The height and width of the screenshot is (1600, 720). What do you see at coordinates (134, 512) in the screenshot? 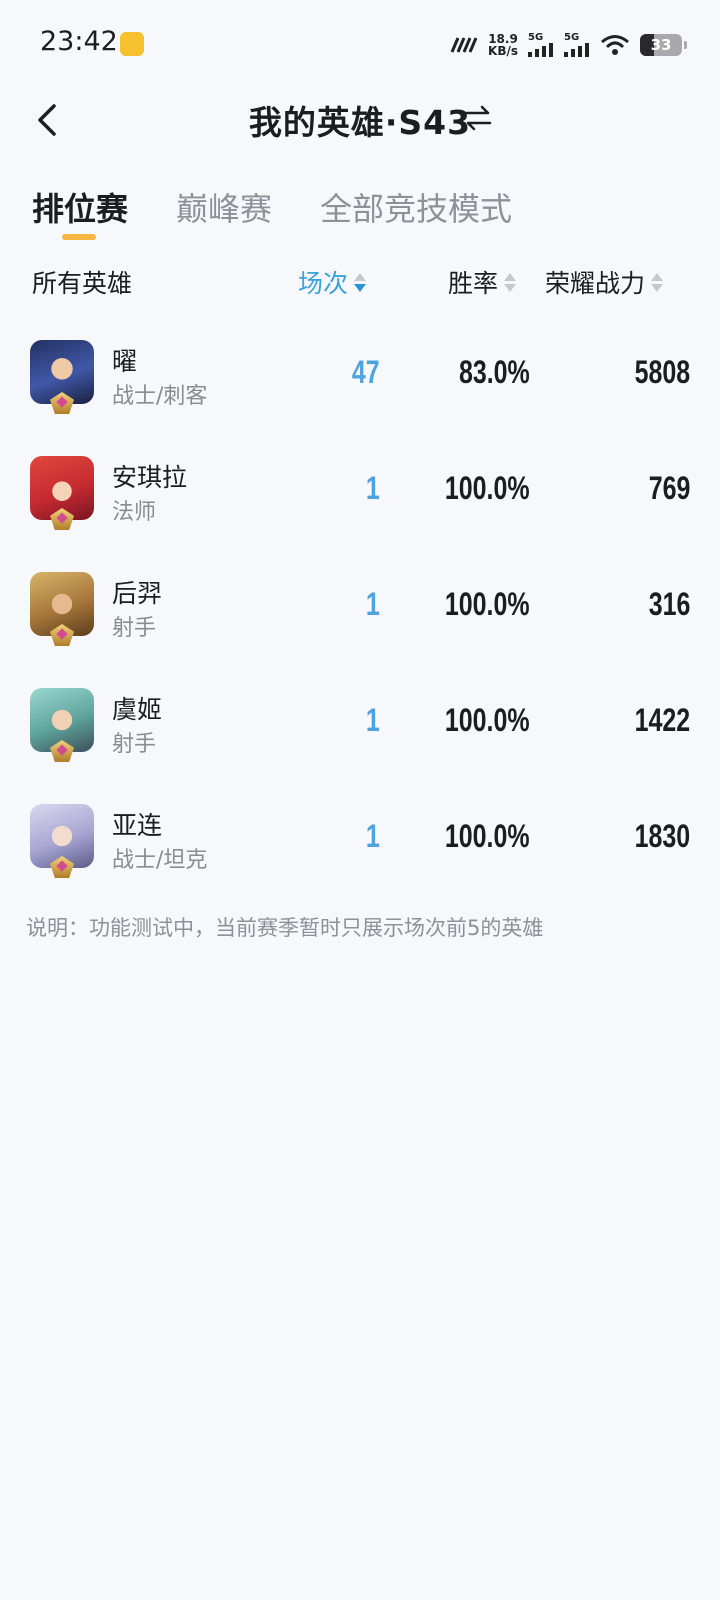
I see `hero-role: 法师` at bounding box center [134, 512].